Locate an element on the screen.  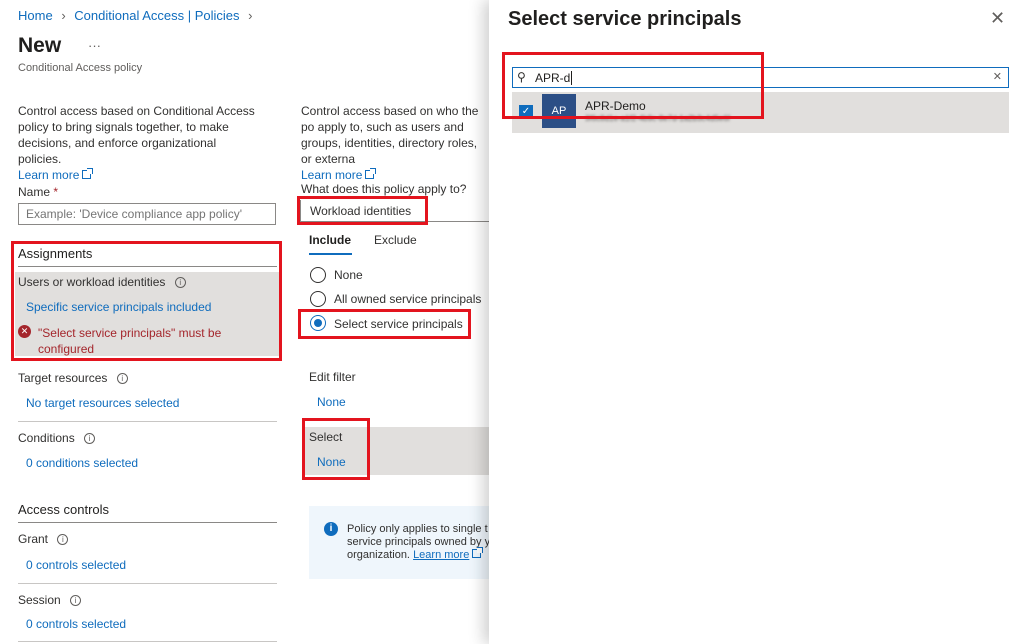
tab-exclude: Exclude is located at coordinates (395, 240).